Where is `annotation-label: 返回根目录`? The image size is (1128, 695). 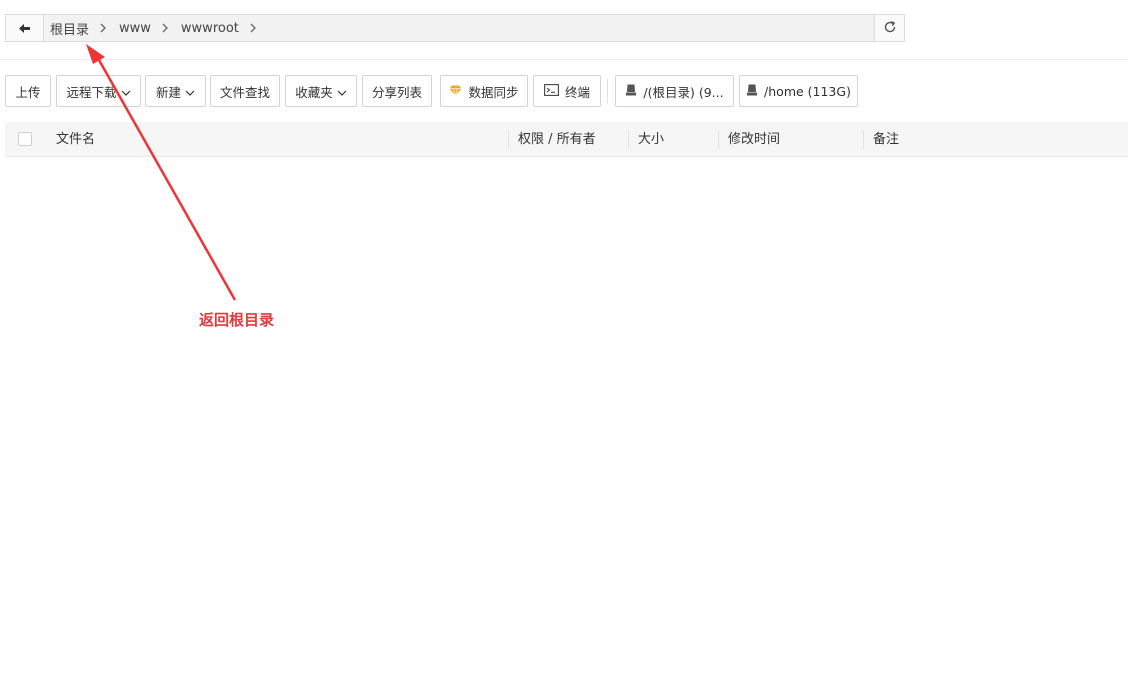
annotation-label: 返回根目录 is located at coordinates (237, 320).